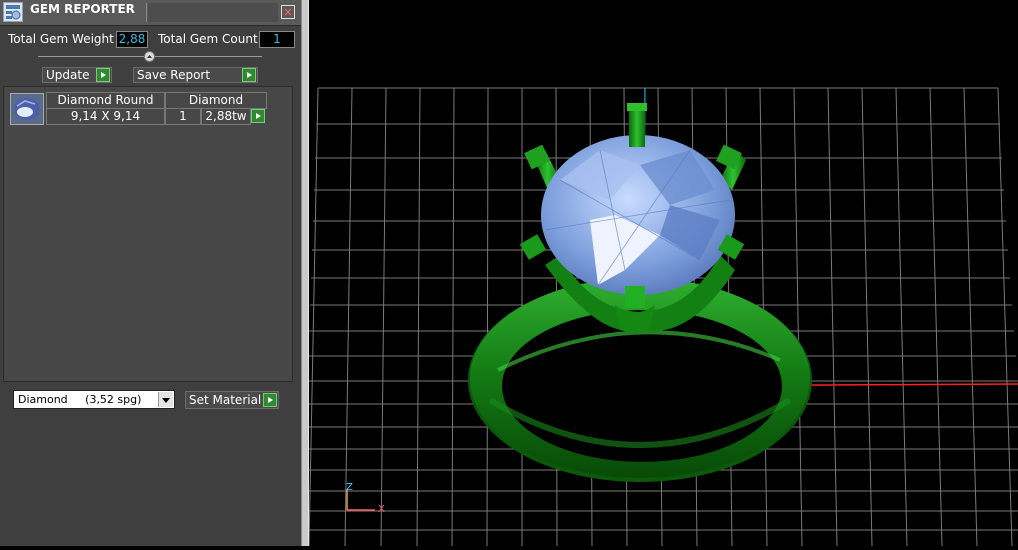 The image size is (1018, 550). Describe the element at coordinates (640, 380) in the screenshot. I see `ring-band` at that location.